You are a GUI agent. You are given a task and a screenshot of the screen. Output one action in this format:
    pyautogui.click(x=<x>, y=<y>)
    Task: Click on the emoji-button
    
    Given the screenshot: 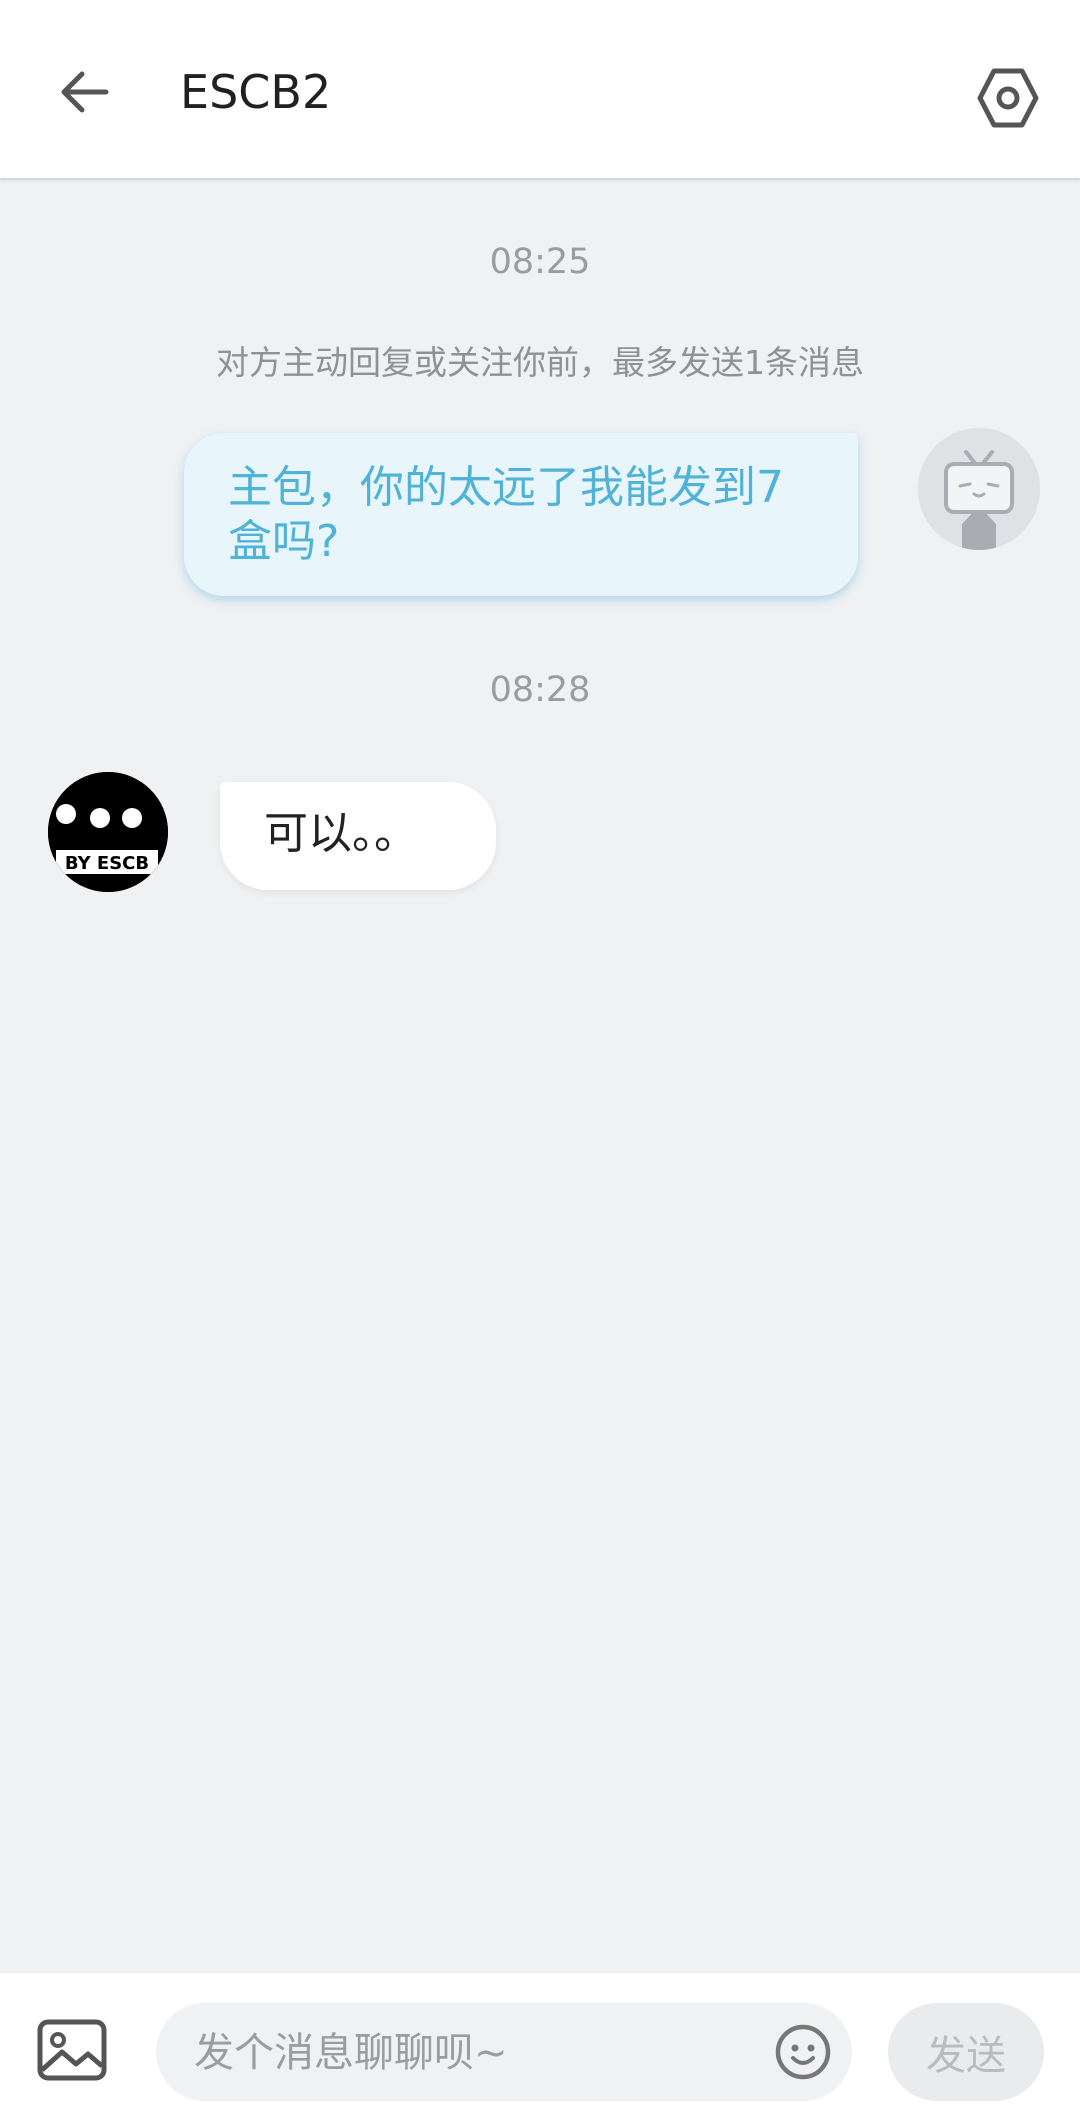 What is the action you would take?
    pyautogui.click(x=803, y=2052)
    